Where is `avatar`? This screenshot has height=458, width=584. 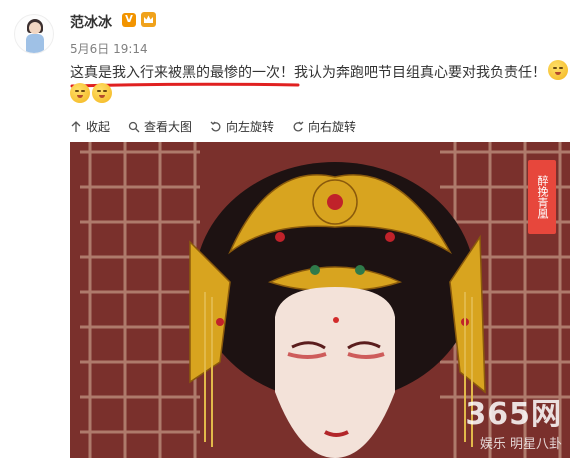
avatar is located at coordinates (34, 34).